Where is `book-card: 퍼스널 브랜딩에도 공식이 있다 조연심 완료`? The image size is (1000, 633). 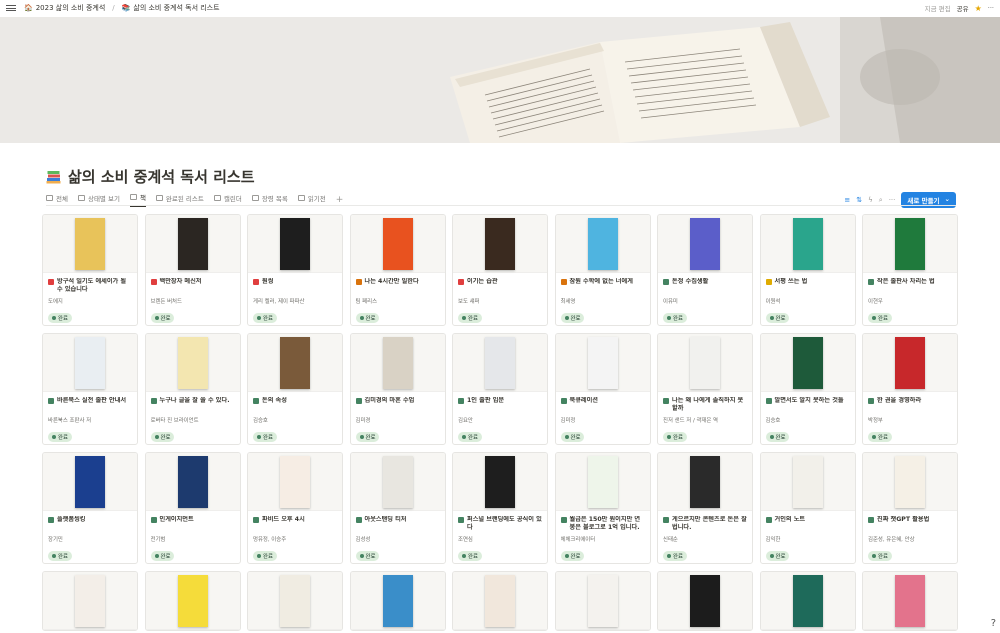
book-card: 퍼스널 브랜딩에도 공식이 있다 조연심 완료 is located at coordinates (500, 508).